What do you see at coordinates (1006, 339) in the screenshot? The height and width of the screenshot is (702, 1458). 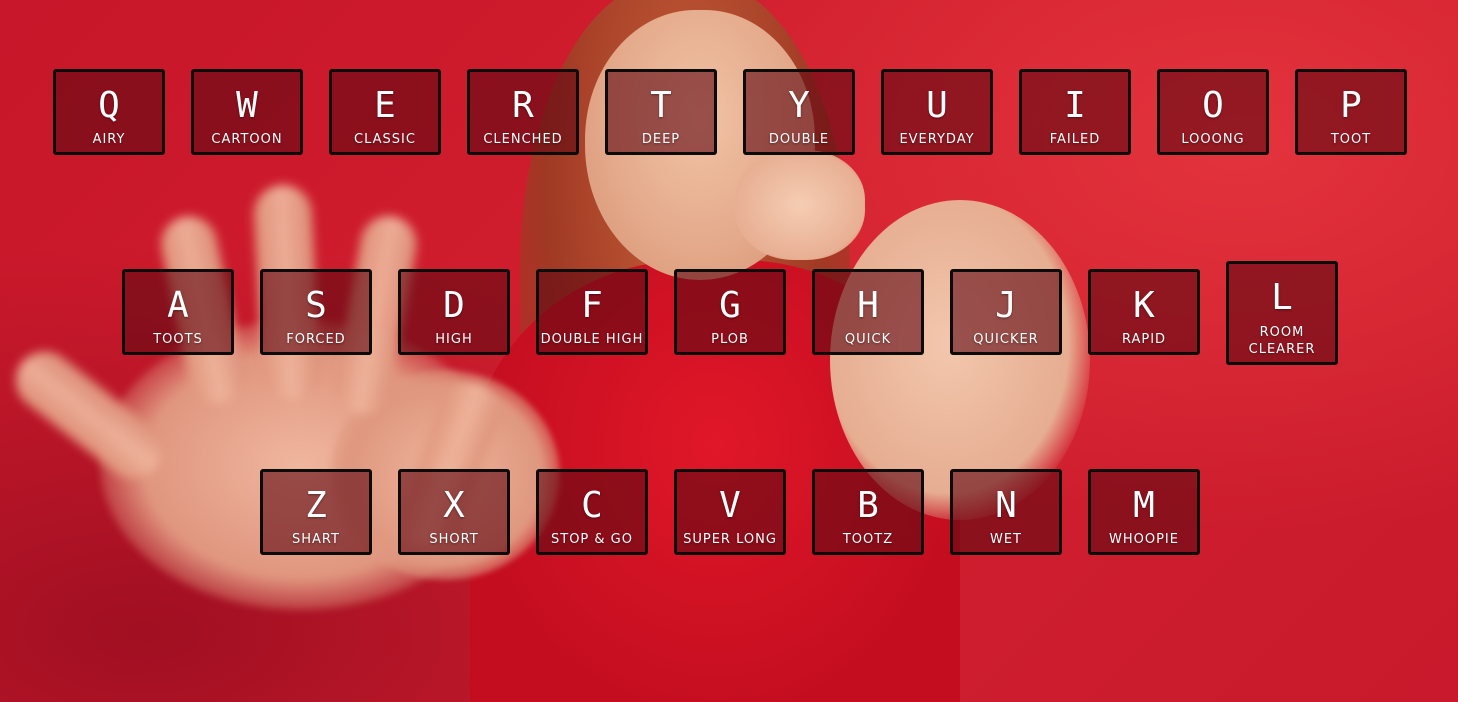 I see `key-sound-label: QUICKER` at bounding box center [1006, 339].